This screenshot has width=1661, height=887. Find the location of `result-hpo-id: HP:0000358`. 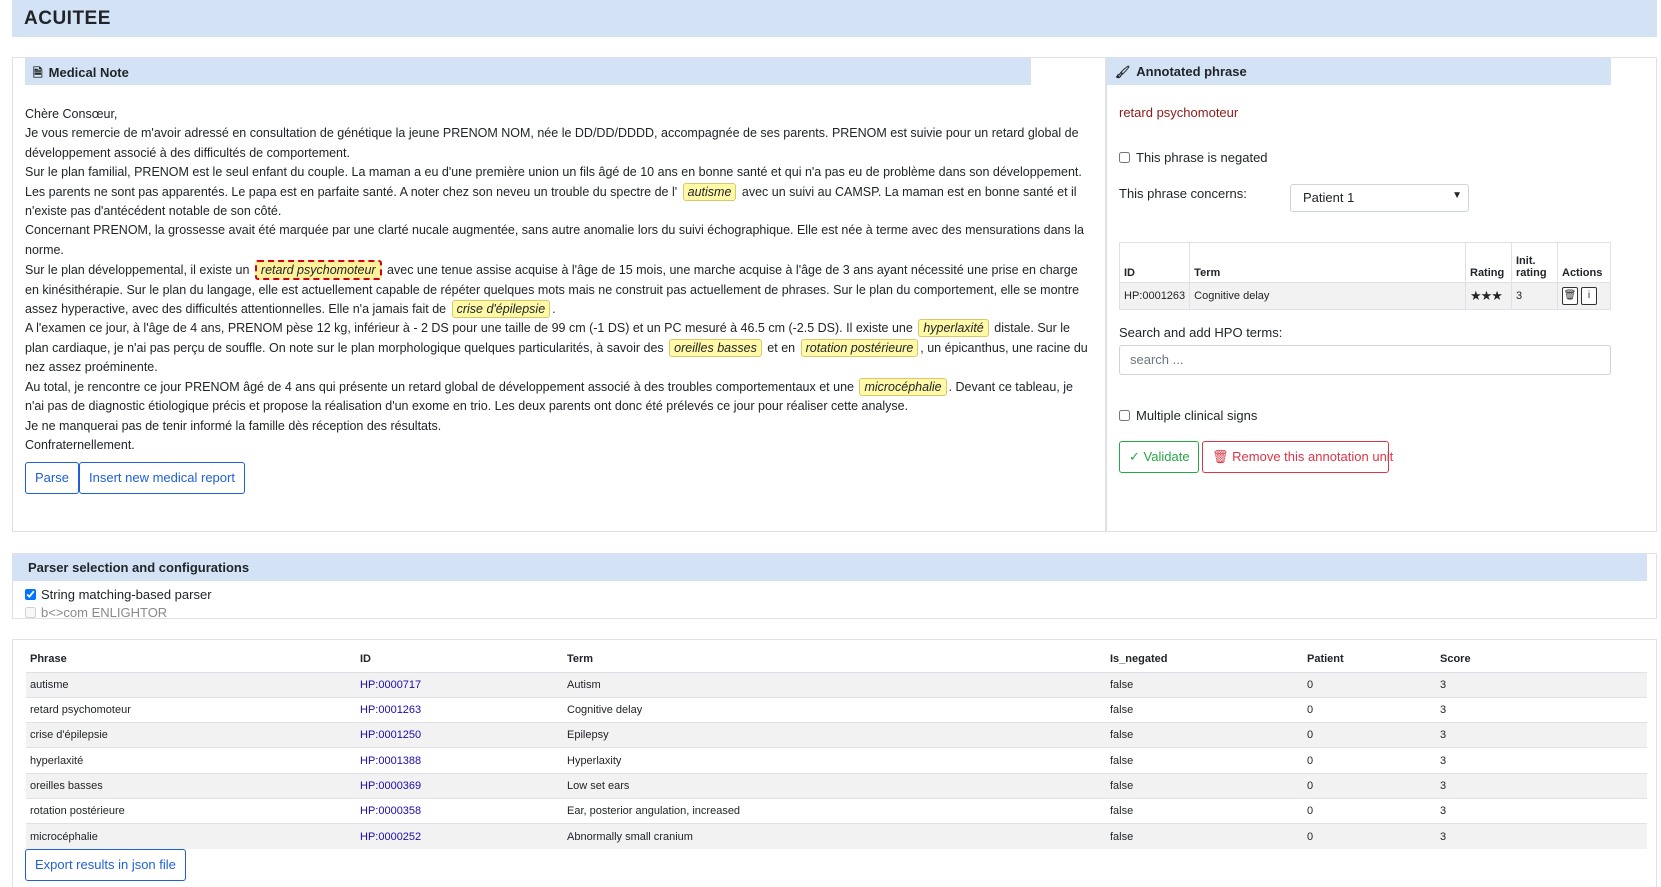

result-hpo-id: HP:0000358 is located at coordinates (459, 810).